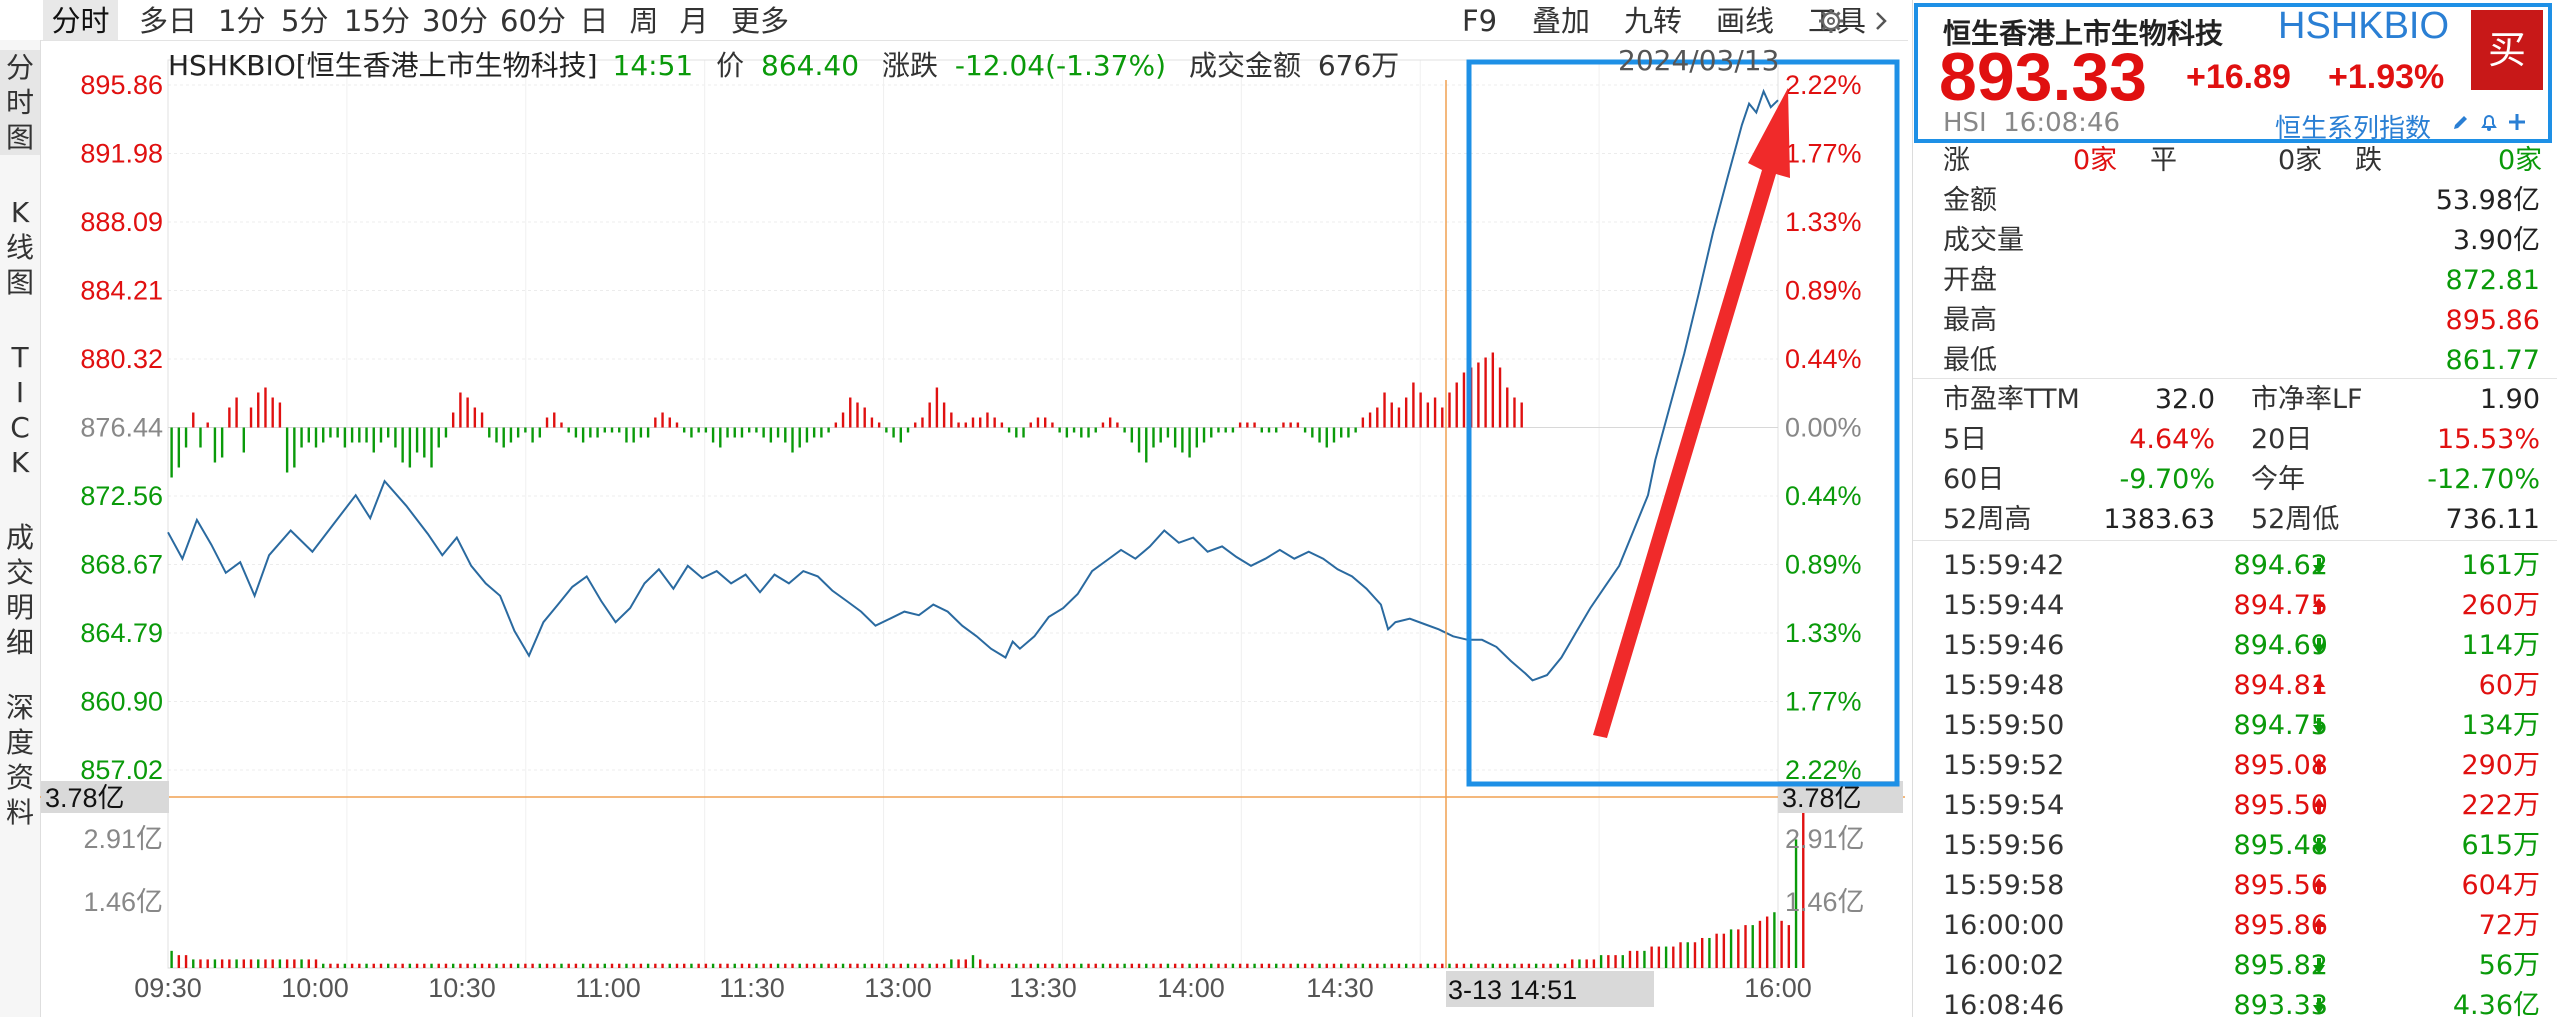 The height and width of the screenshot is (1026, 2557). I want to click on tick-volume: 604万, so click(2500, 885).